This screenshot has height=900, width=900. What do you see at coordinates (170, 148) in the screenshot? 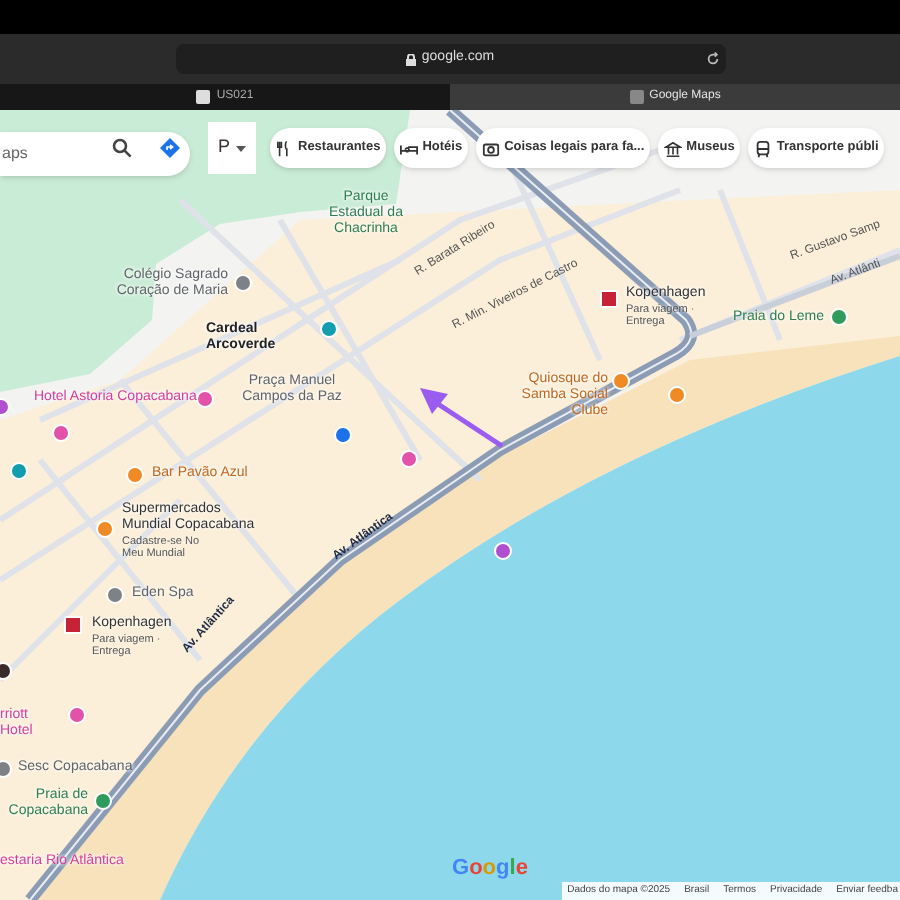
I see `directions-icon` at bounding box center [170, 148].